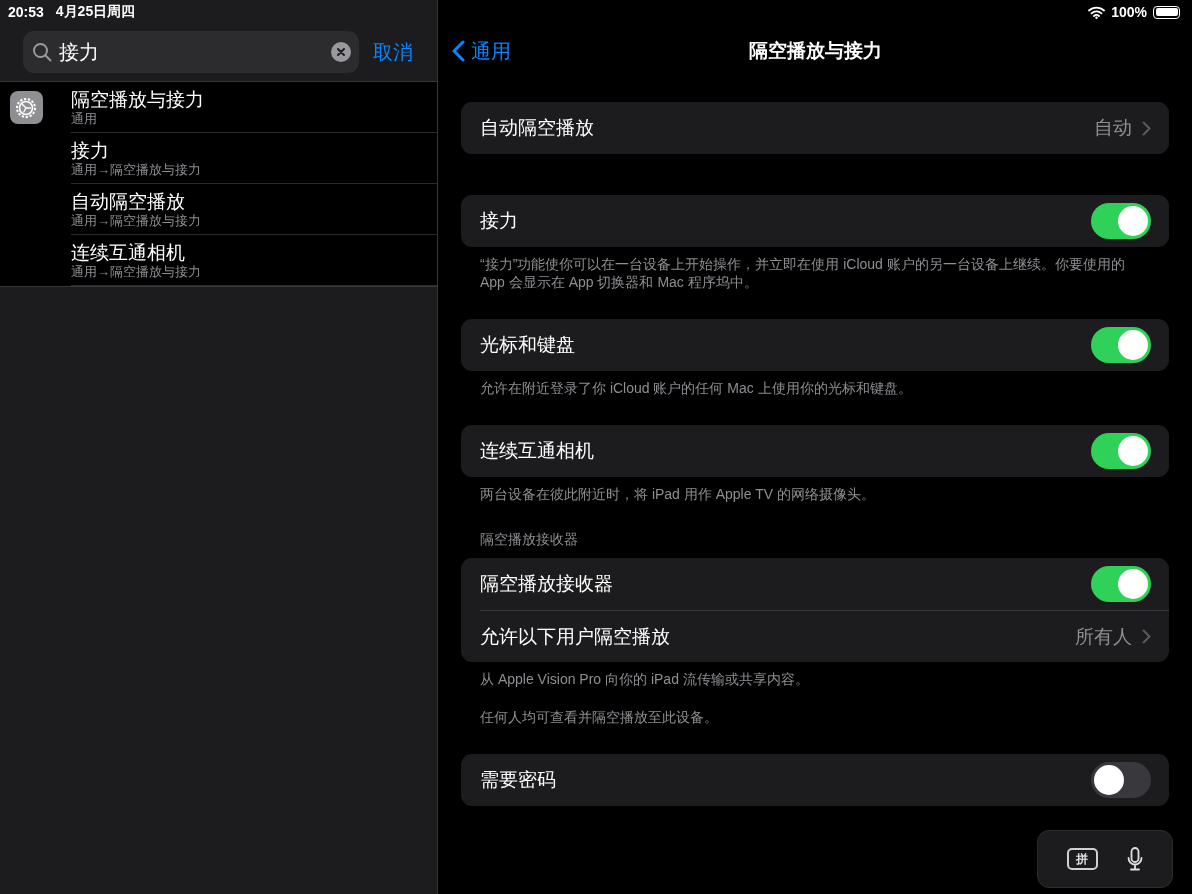 Image resolution: width=1192 pixels, height=894 pixels. Describe the element at coordinates (815, 51) in the screenshot. I see `page-title: 隔空播放与接力` at that location.